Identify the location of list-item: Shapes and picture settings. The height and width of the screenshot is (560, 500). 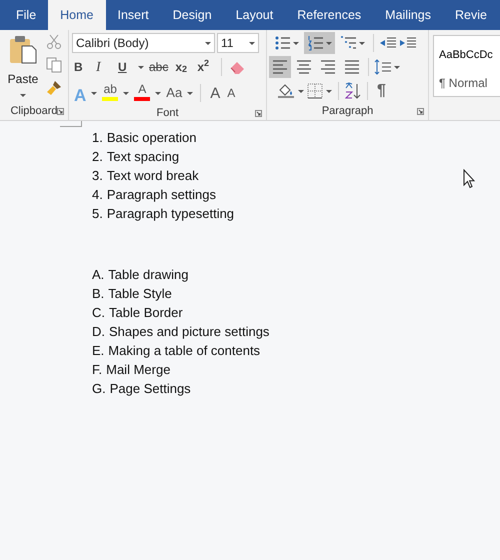
(189, 331).